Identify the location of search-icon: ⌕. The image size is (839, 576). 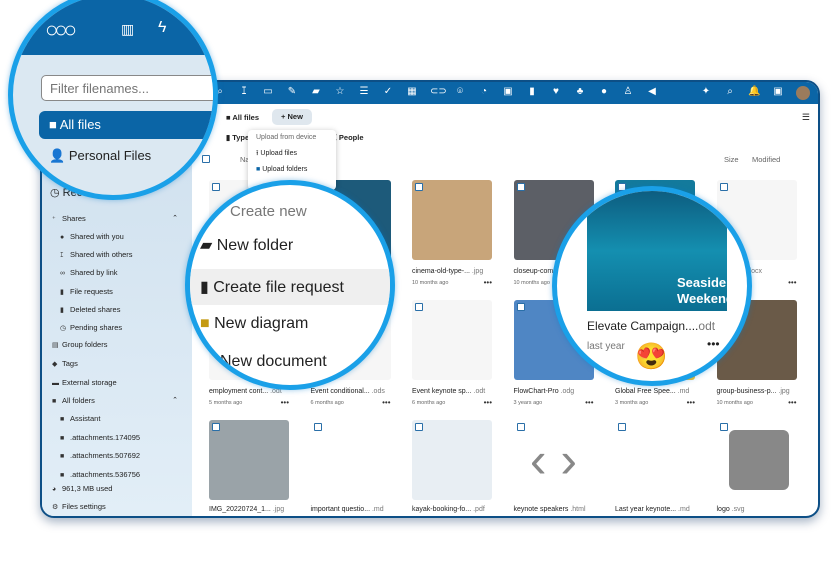
(730, 91).